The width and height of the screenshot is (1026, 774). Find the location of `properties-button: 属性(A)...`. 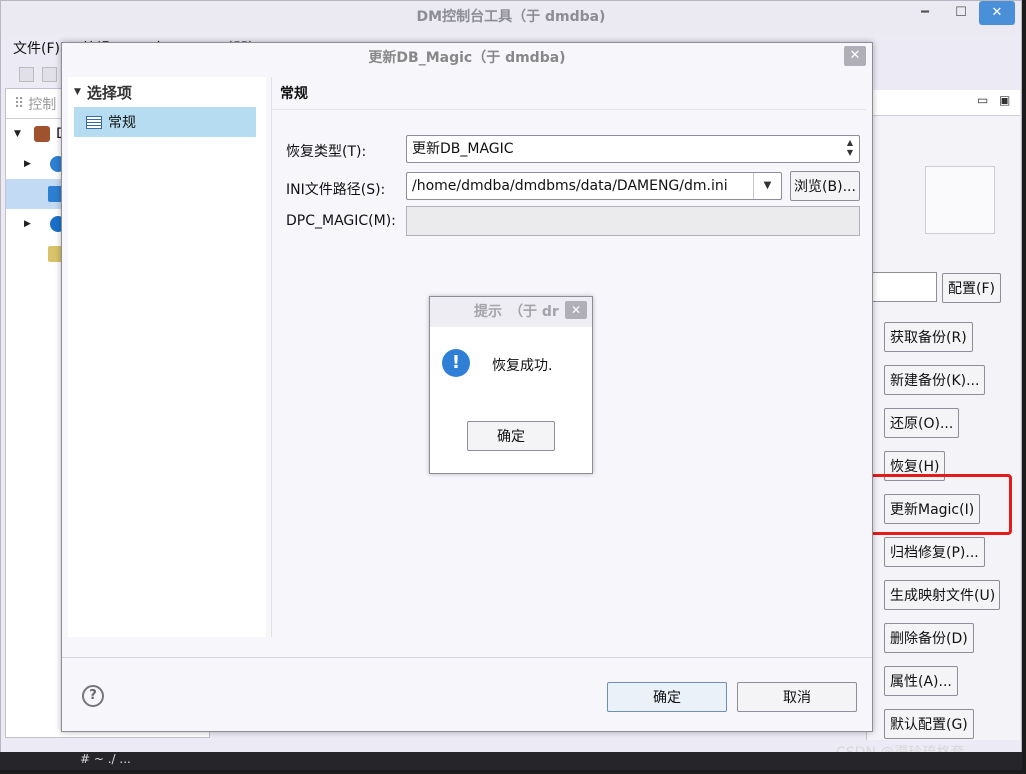

properties-button: 属性(A)... is located at coordinates (921, 681).